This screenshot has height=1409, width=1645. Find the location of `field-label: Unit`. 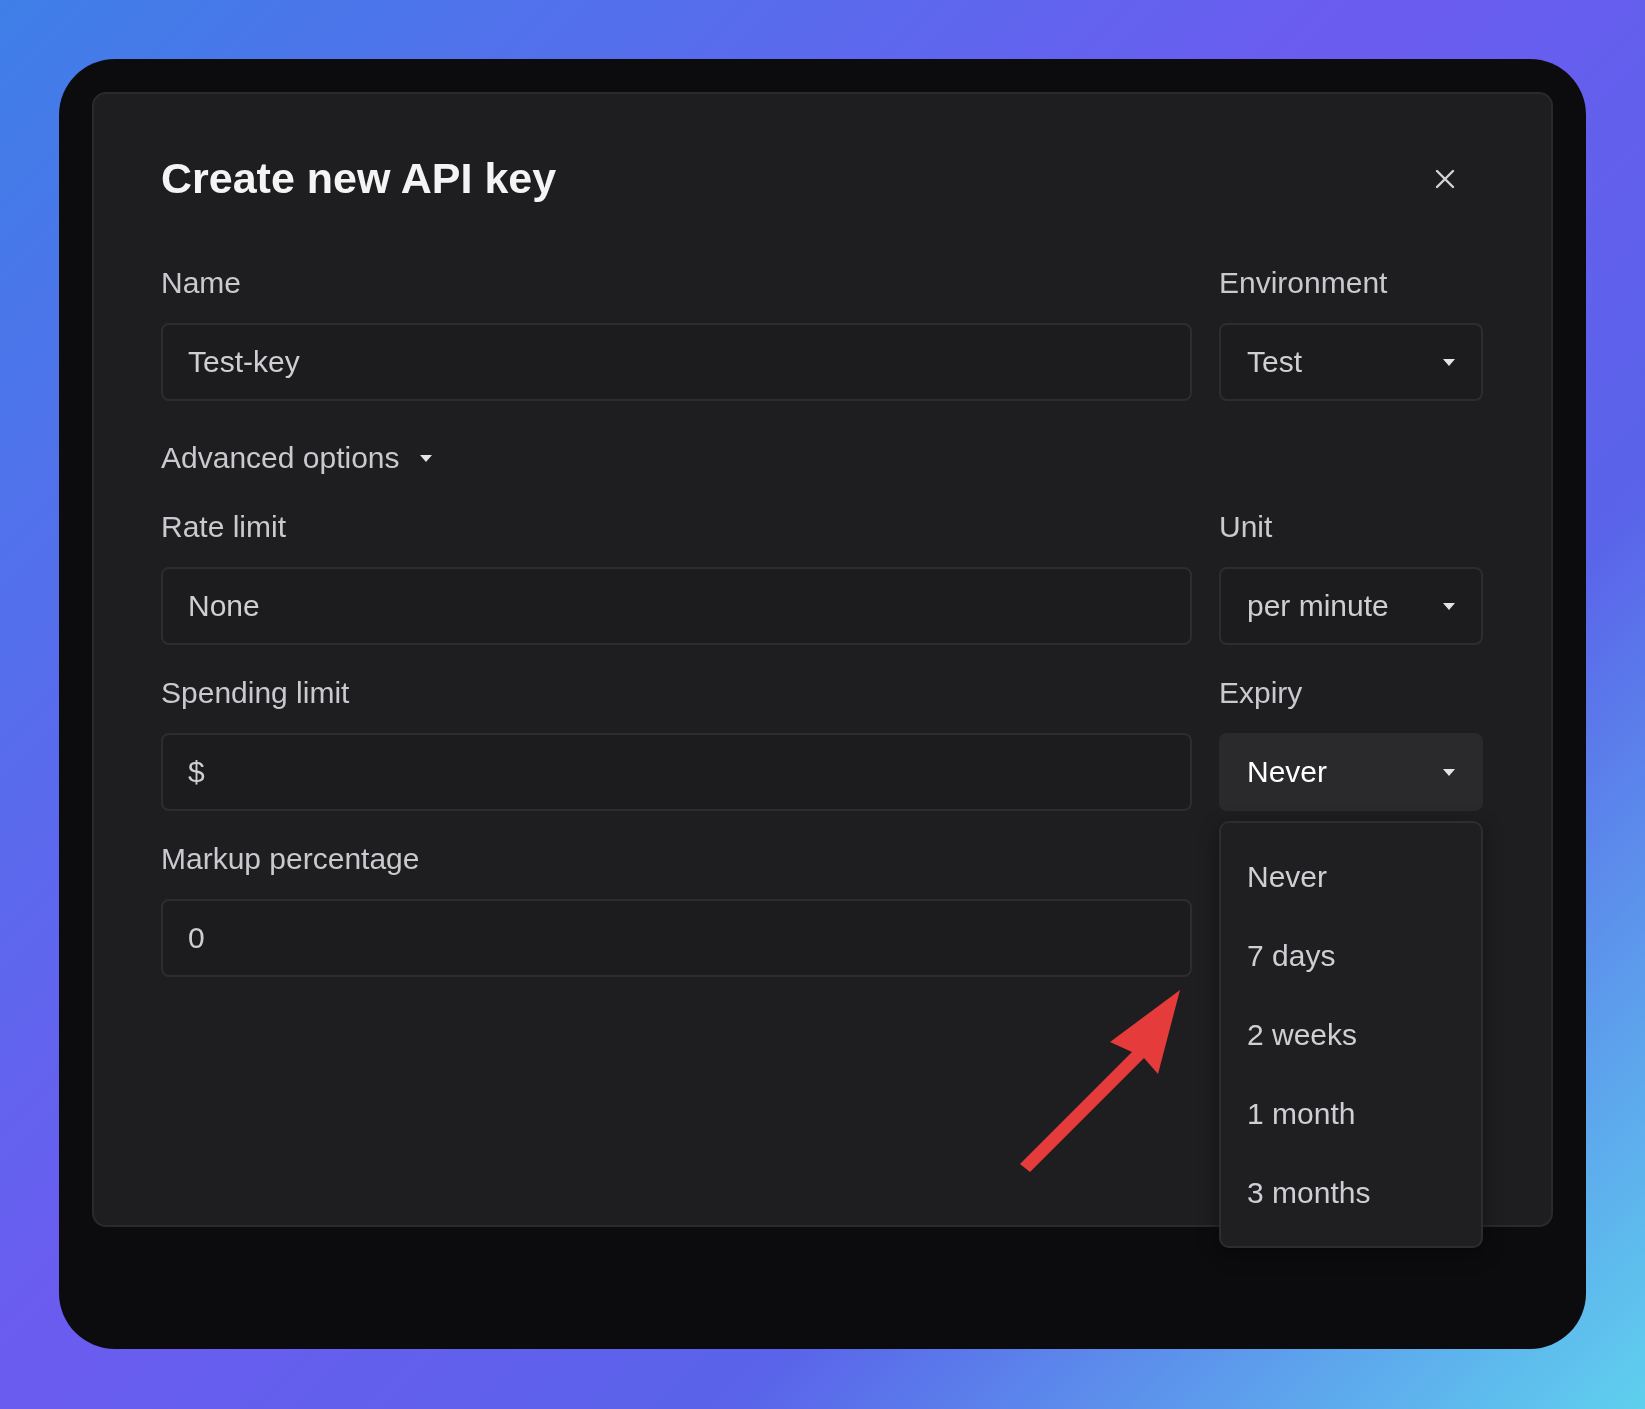

field-label: Unit is located at coordinates (1246, 527).